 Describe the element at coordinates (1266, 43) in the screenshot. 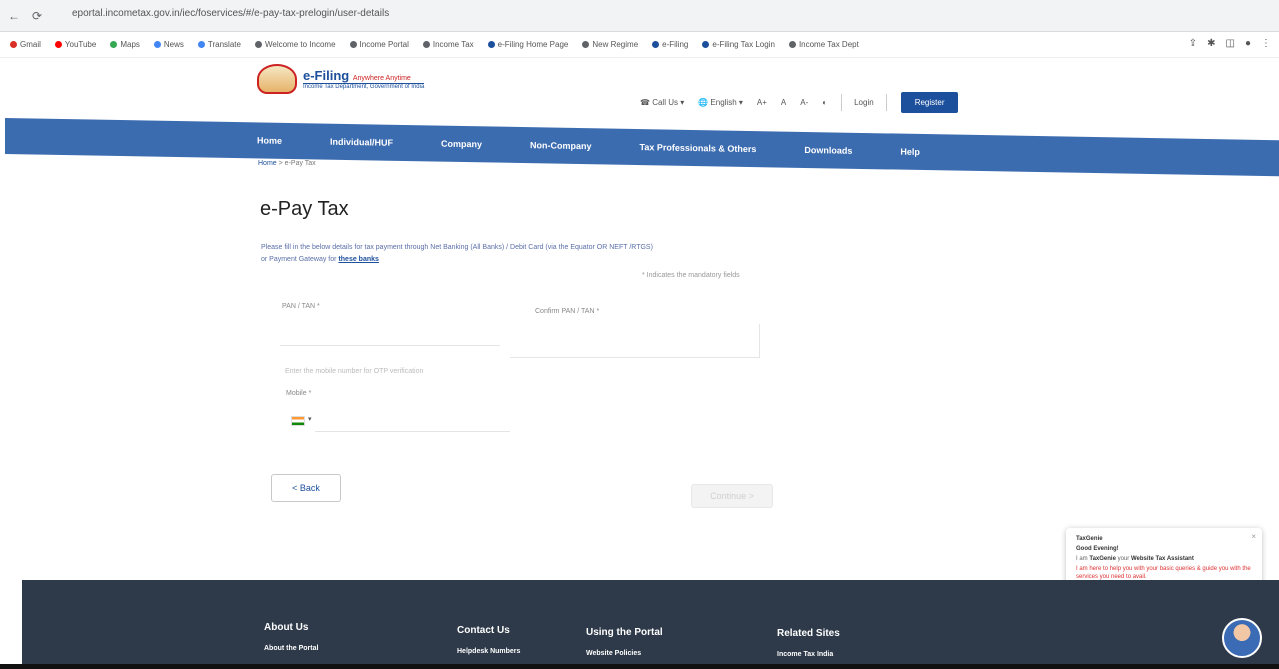

I see `menu-icon: ⋮` at that location.